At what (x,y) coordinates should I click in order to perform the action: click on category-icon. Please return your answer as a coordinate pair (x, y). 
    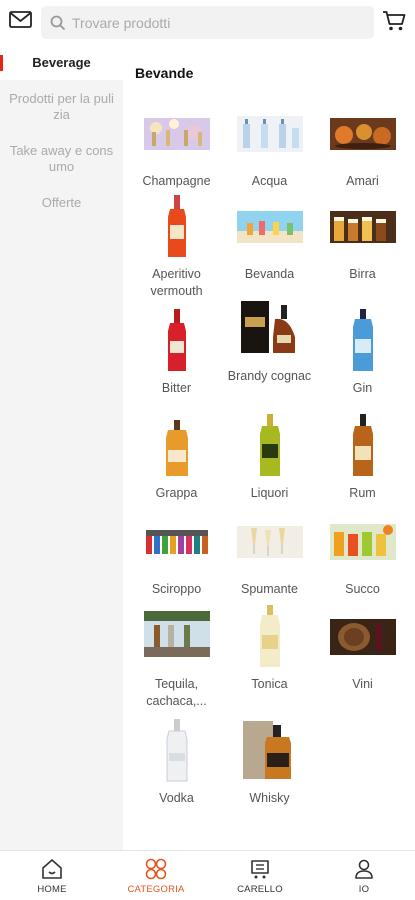
    Looking at the image, I should click on (156, 869).